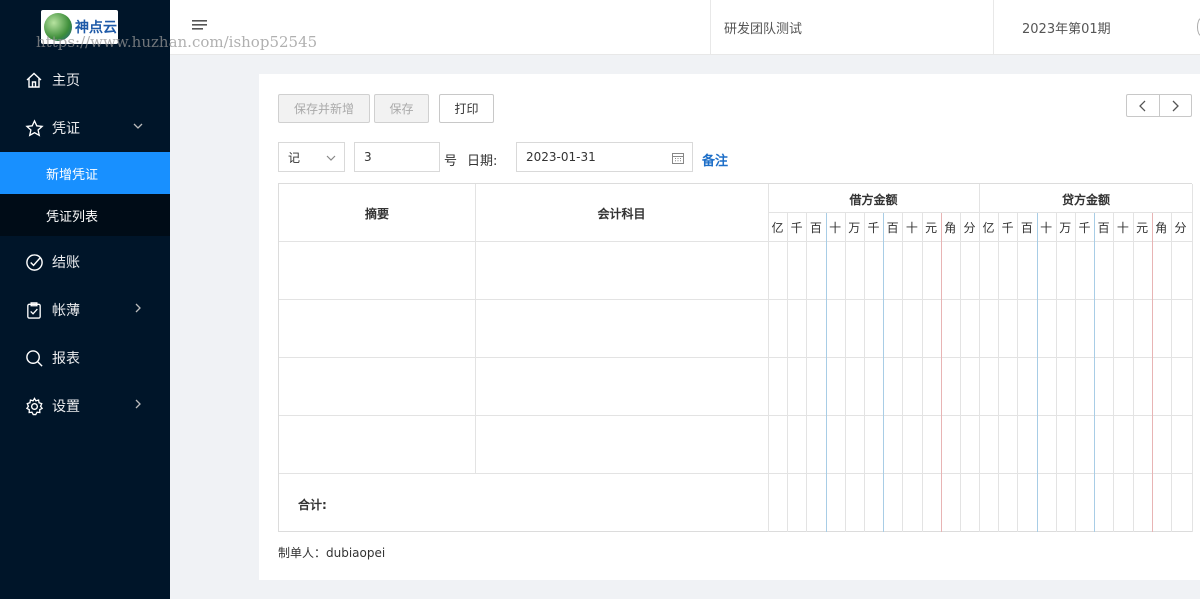 The height and width of the screenshot is (599, 1200). Describe the element at coordinates (34, 406) in the screenshot. I see `gear-icon` at that location.